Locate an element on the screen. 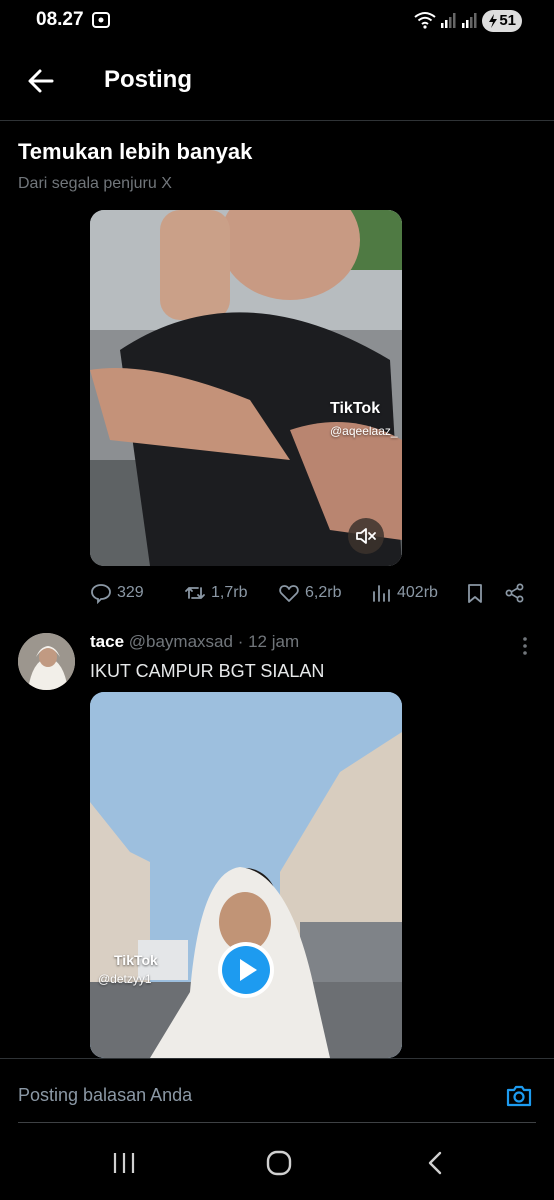 This screenshot has width=554, height=1200. tiktok-handle: @detzyy1 is located at coordinates (125, 979).